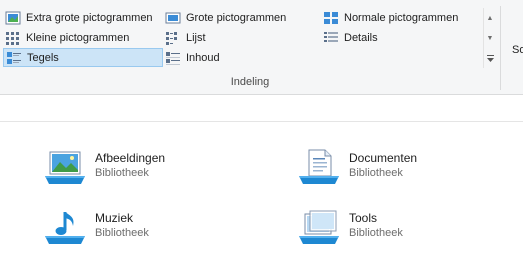 Image resolution: width=523 pixels, height=256 pixels. I want to click on address-bar-area, so click(261, 108).